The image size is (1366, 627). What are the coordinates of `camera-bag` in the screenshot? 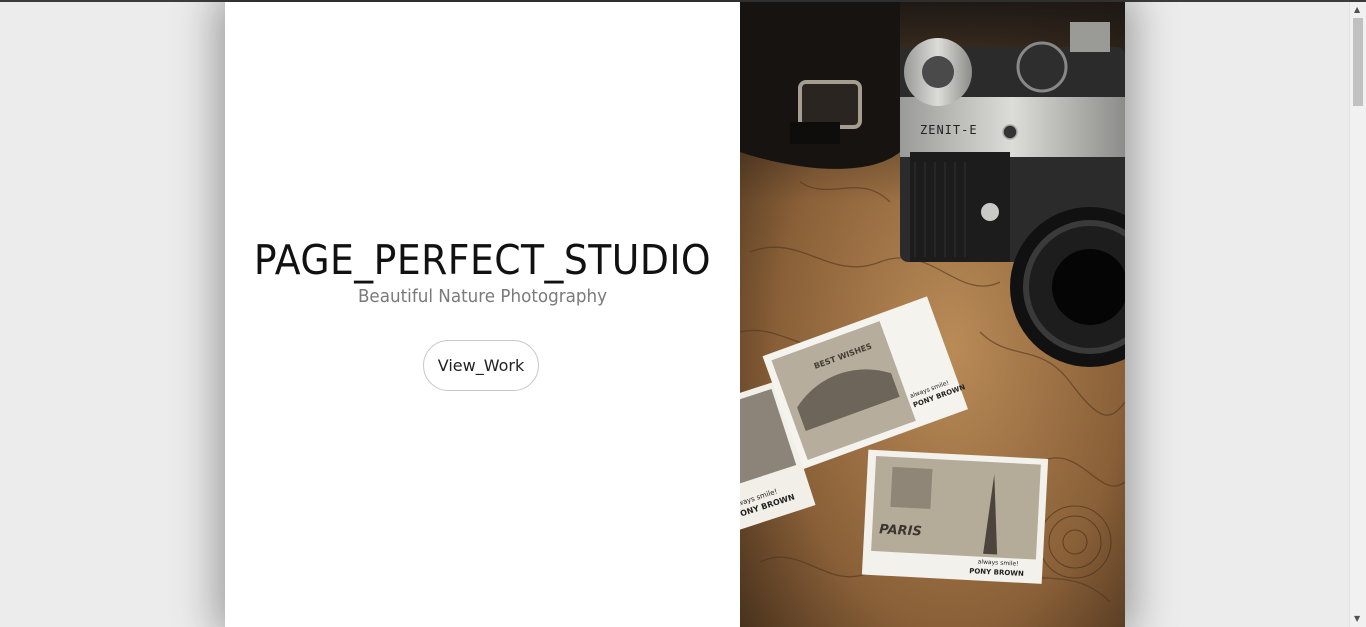 It's located at (820, 85).